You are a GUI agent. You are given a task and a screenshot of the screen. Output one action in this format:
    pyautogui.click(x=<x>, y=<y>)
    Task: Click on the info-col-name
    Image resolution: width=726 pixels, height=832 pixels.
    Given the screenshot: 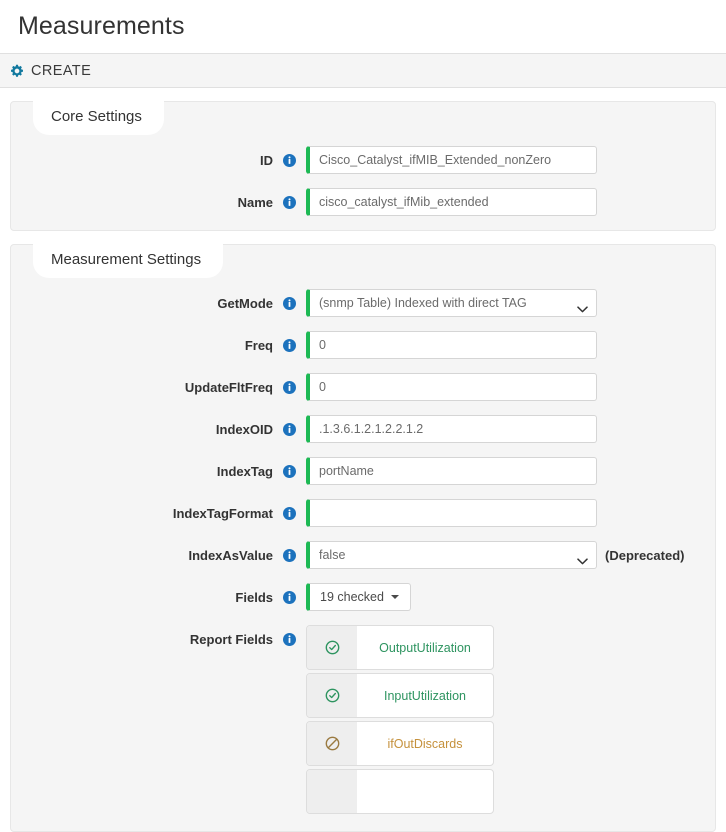 What is the action you would take?
    pyautogui.click(x=289, y=198)
    